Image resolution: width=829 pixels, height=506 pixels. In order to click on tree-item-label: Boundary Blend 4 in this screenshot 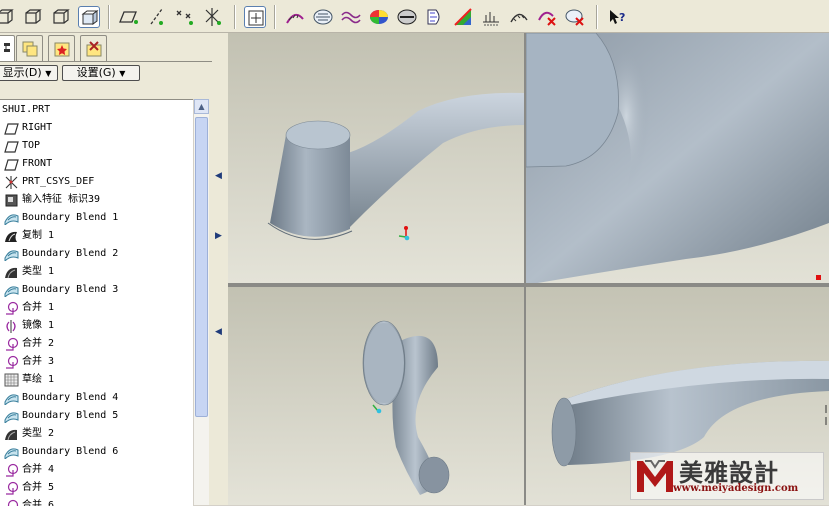, I will do `click(70, 398)`.